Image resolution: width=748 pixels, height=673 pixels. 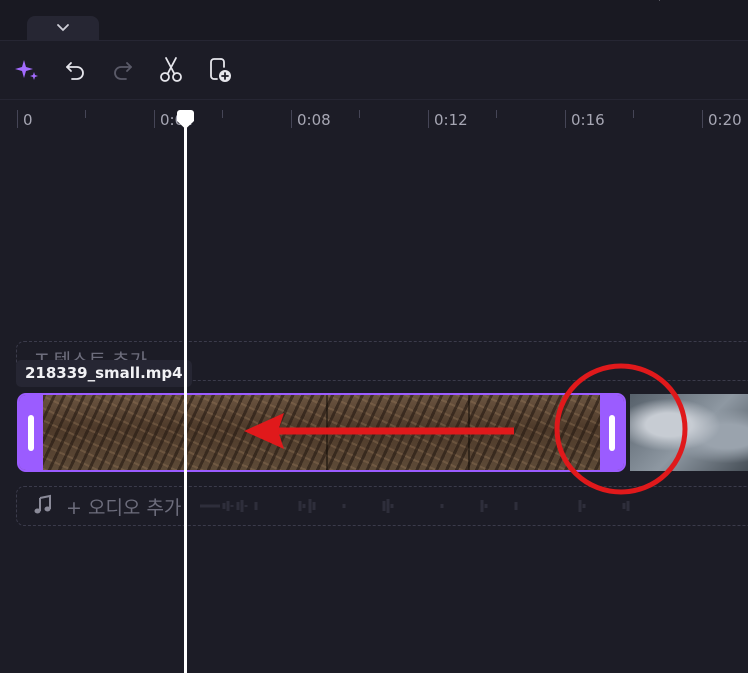 I want to click on annotation-circle, so click(x=621, y=429).